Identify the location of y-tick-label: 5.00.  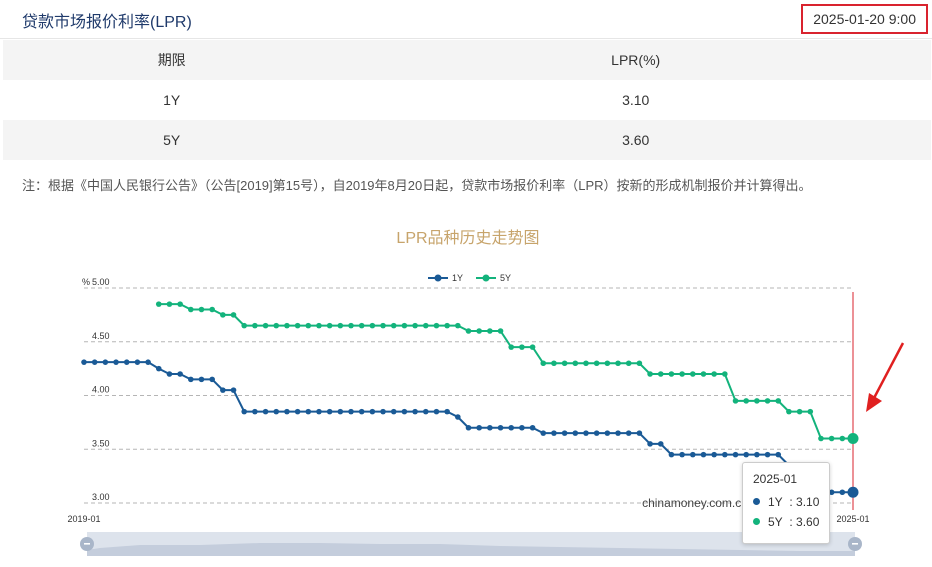
(101, 282).